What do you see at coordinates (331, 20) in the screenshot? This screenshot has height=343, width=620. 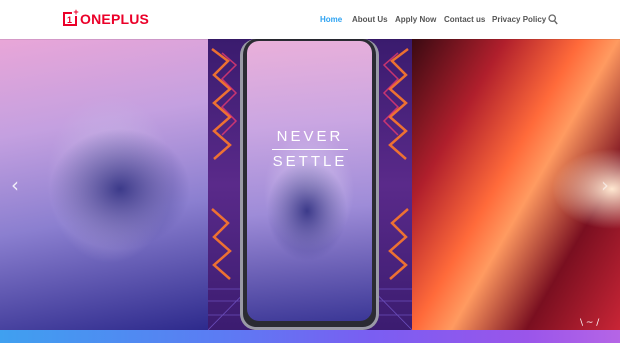 I see `nav-item-home: Home` at bounding box center [331, 20].